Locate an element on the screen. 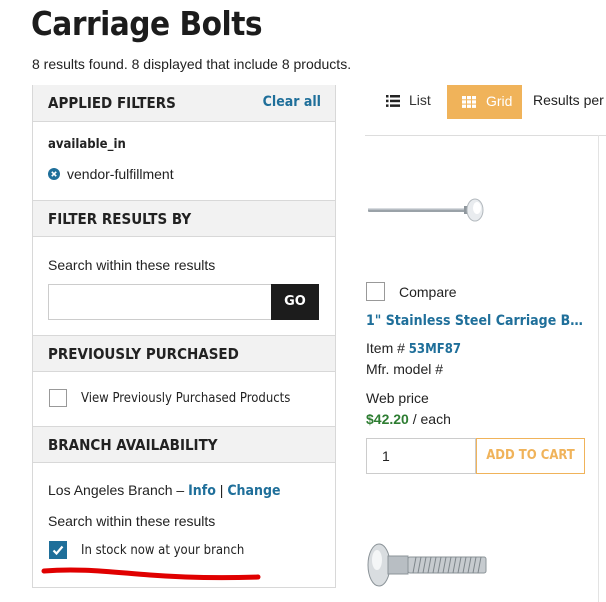 This screenshot has width=606, height=602. grid-view-label: Grid is located at coordinates (499, 101).